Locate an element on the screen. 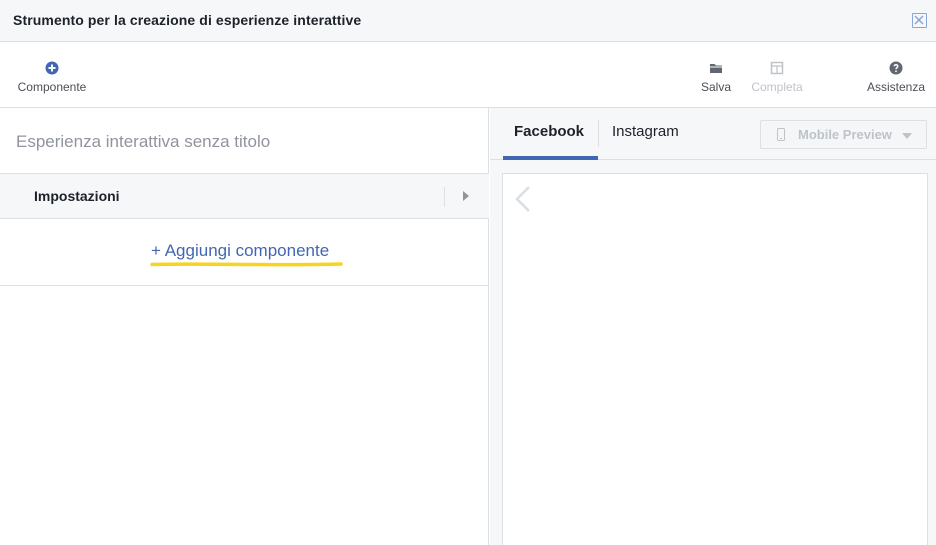  settings-row: Impostazioni is located at coordinates (244, 196).